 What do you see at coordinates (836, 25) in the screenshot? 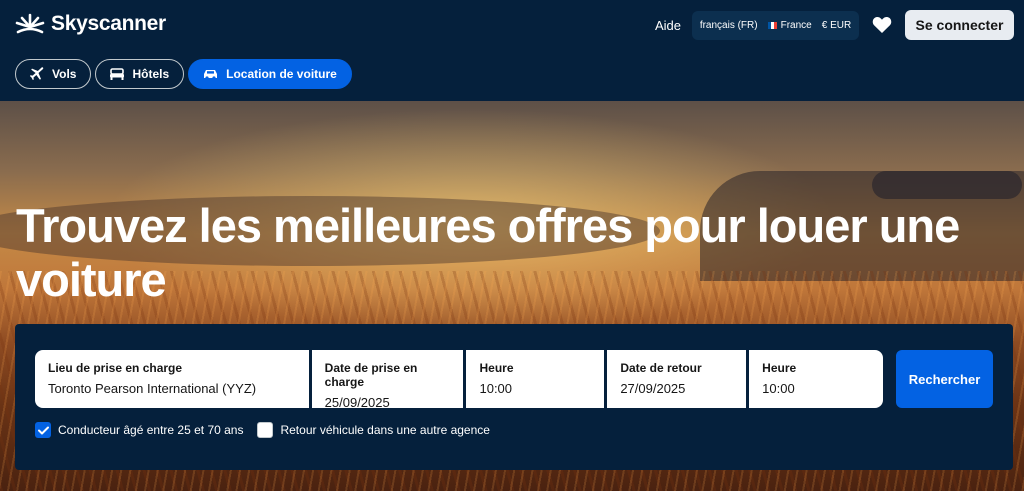
I see `currency-label: € EUR` at bounding box center [836, 25].